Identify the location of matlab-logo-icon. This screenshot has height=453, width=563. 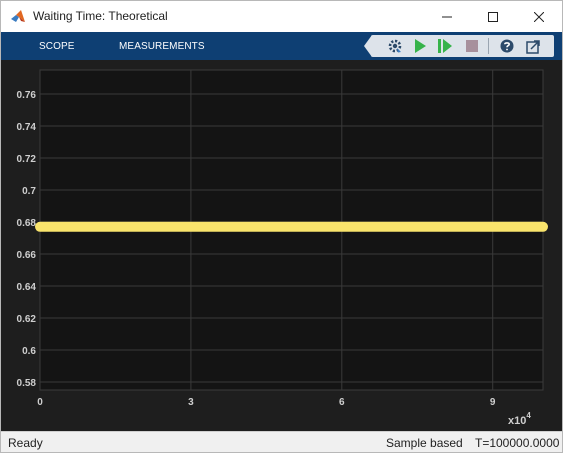
(18, 16).